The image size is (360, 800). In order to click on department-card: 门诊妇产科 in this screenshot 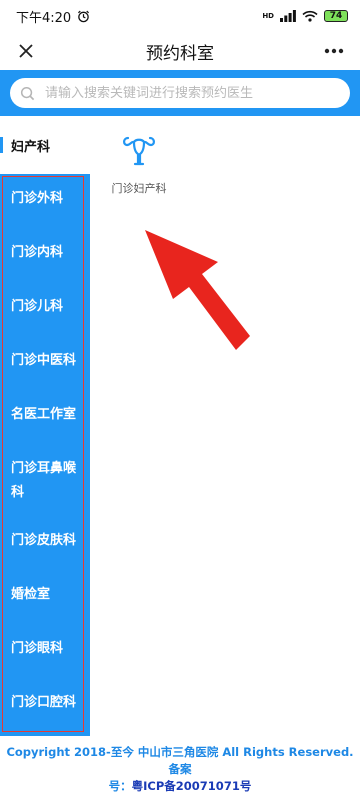, I will do `click(139, 165)`.